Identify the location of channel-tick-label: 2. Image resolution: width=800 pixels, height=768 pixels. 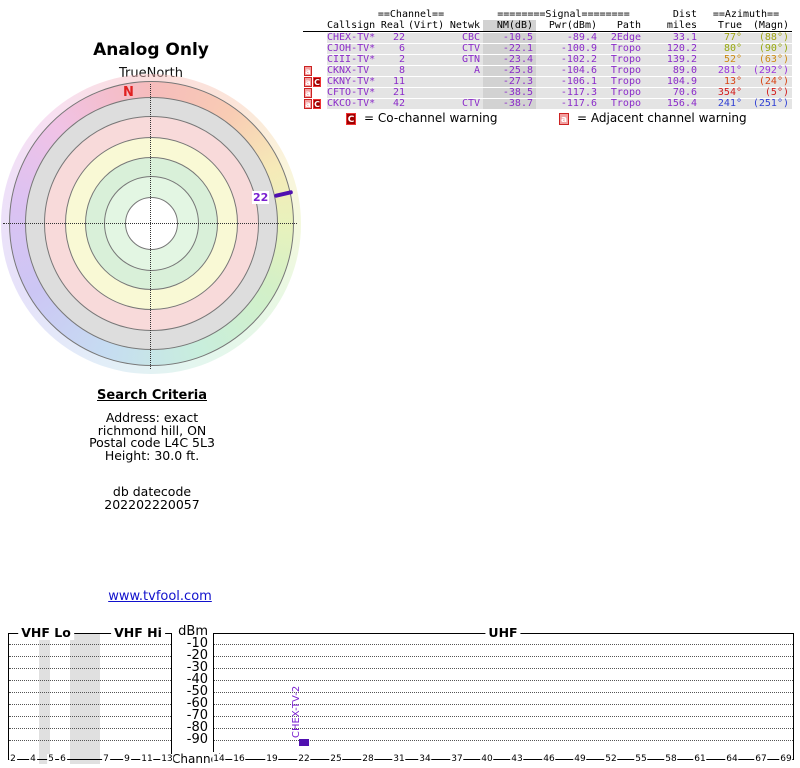
(13, 759).